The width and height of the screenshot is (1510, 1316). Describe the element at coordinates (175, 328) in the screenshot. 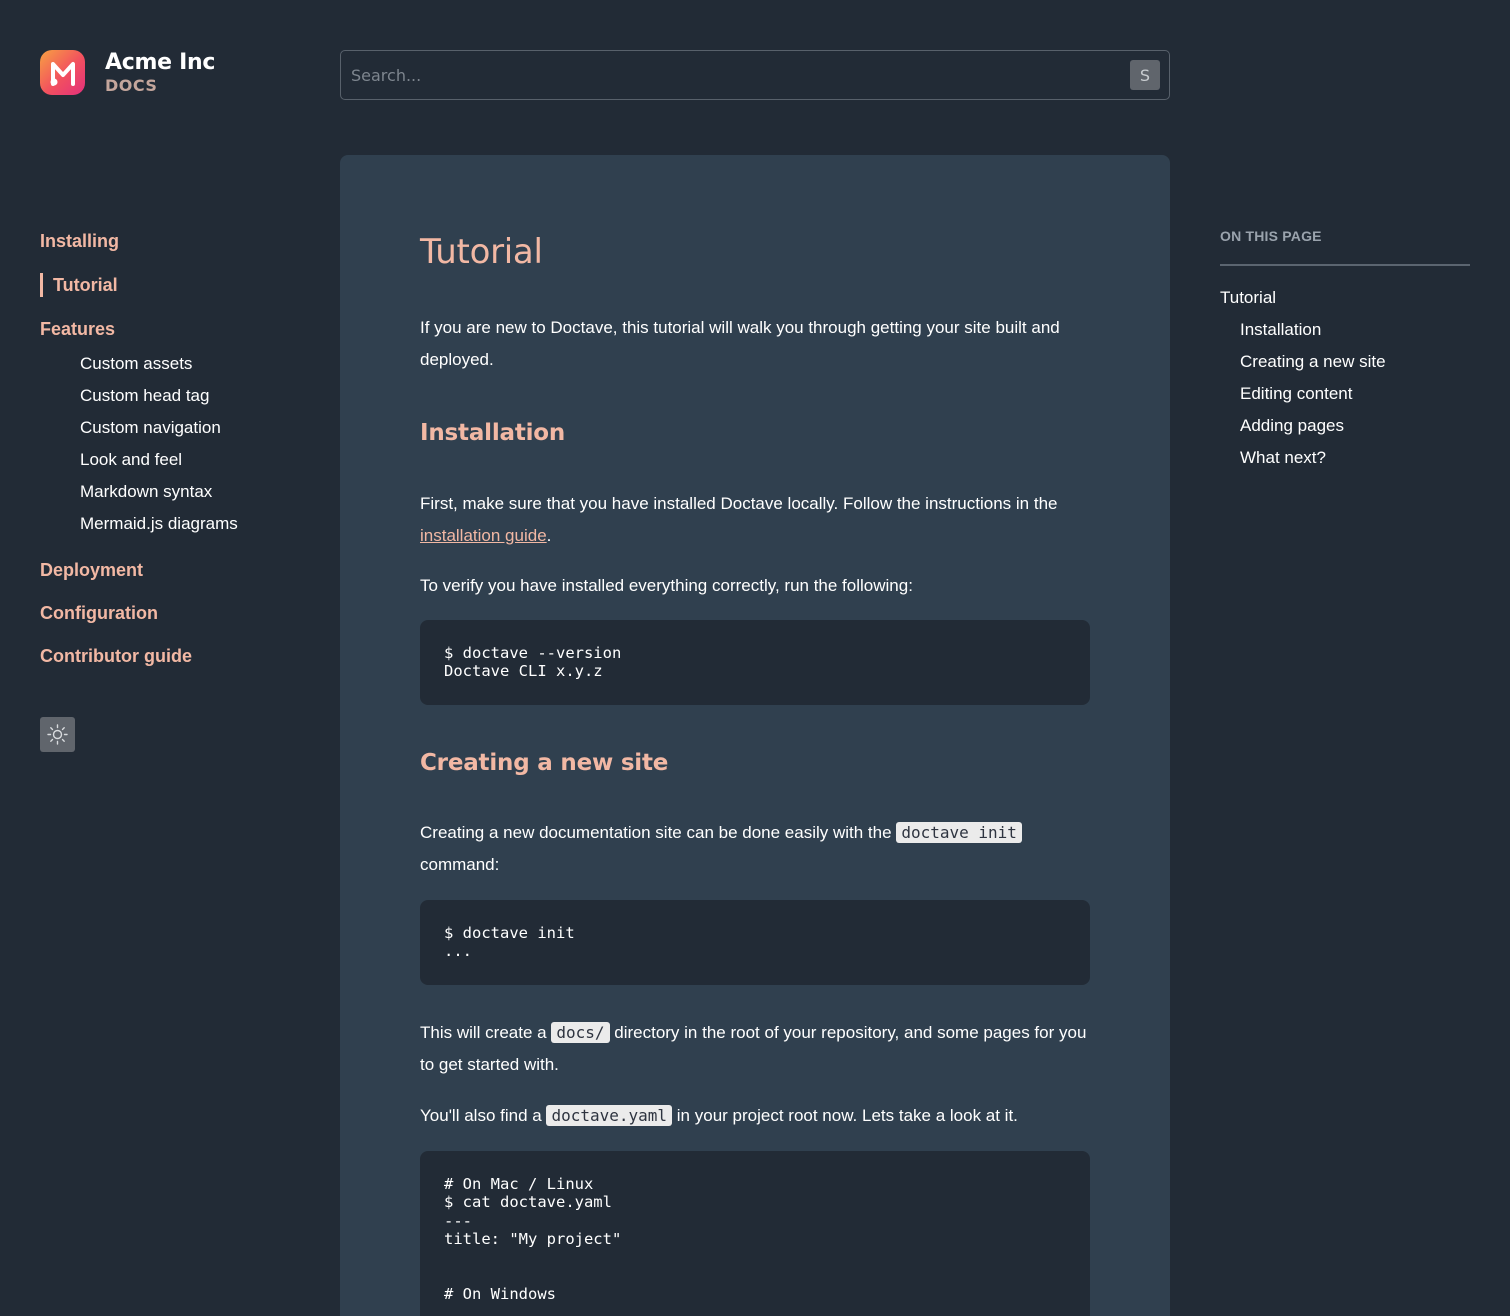

I see `nav-item-features: Features` at that location.